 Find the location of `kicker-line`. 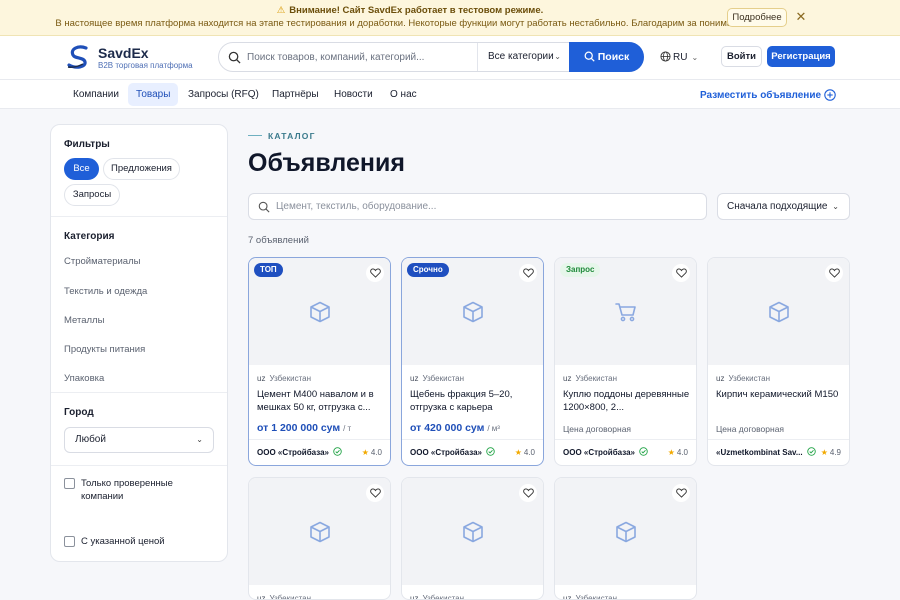

kicker-line is located at coordinates (255, 135).